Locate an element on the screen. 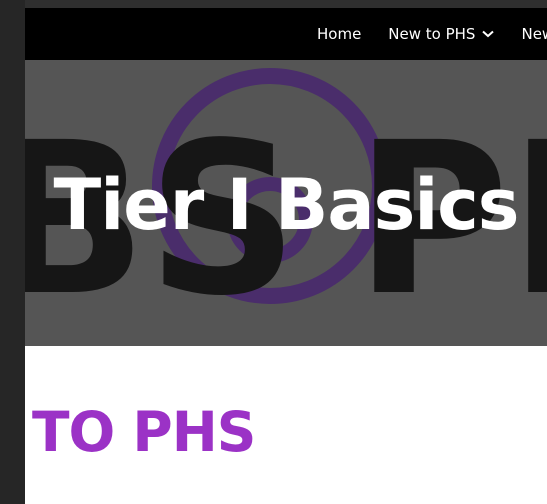 This screenshot has height=504, width=547. nav-item-new-to-label: New to is located at coordinates (534, 34).